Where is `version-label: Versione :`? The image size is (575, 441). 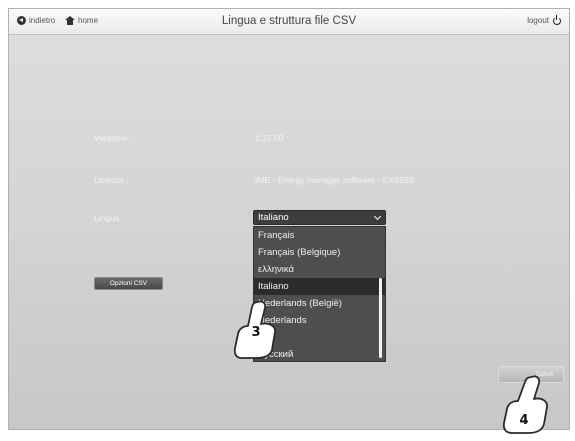
version-label: Versione : is located at coordinates (113, 138).